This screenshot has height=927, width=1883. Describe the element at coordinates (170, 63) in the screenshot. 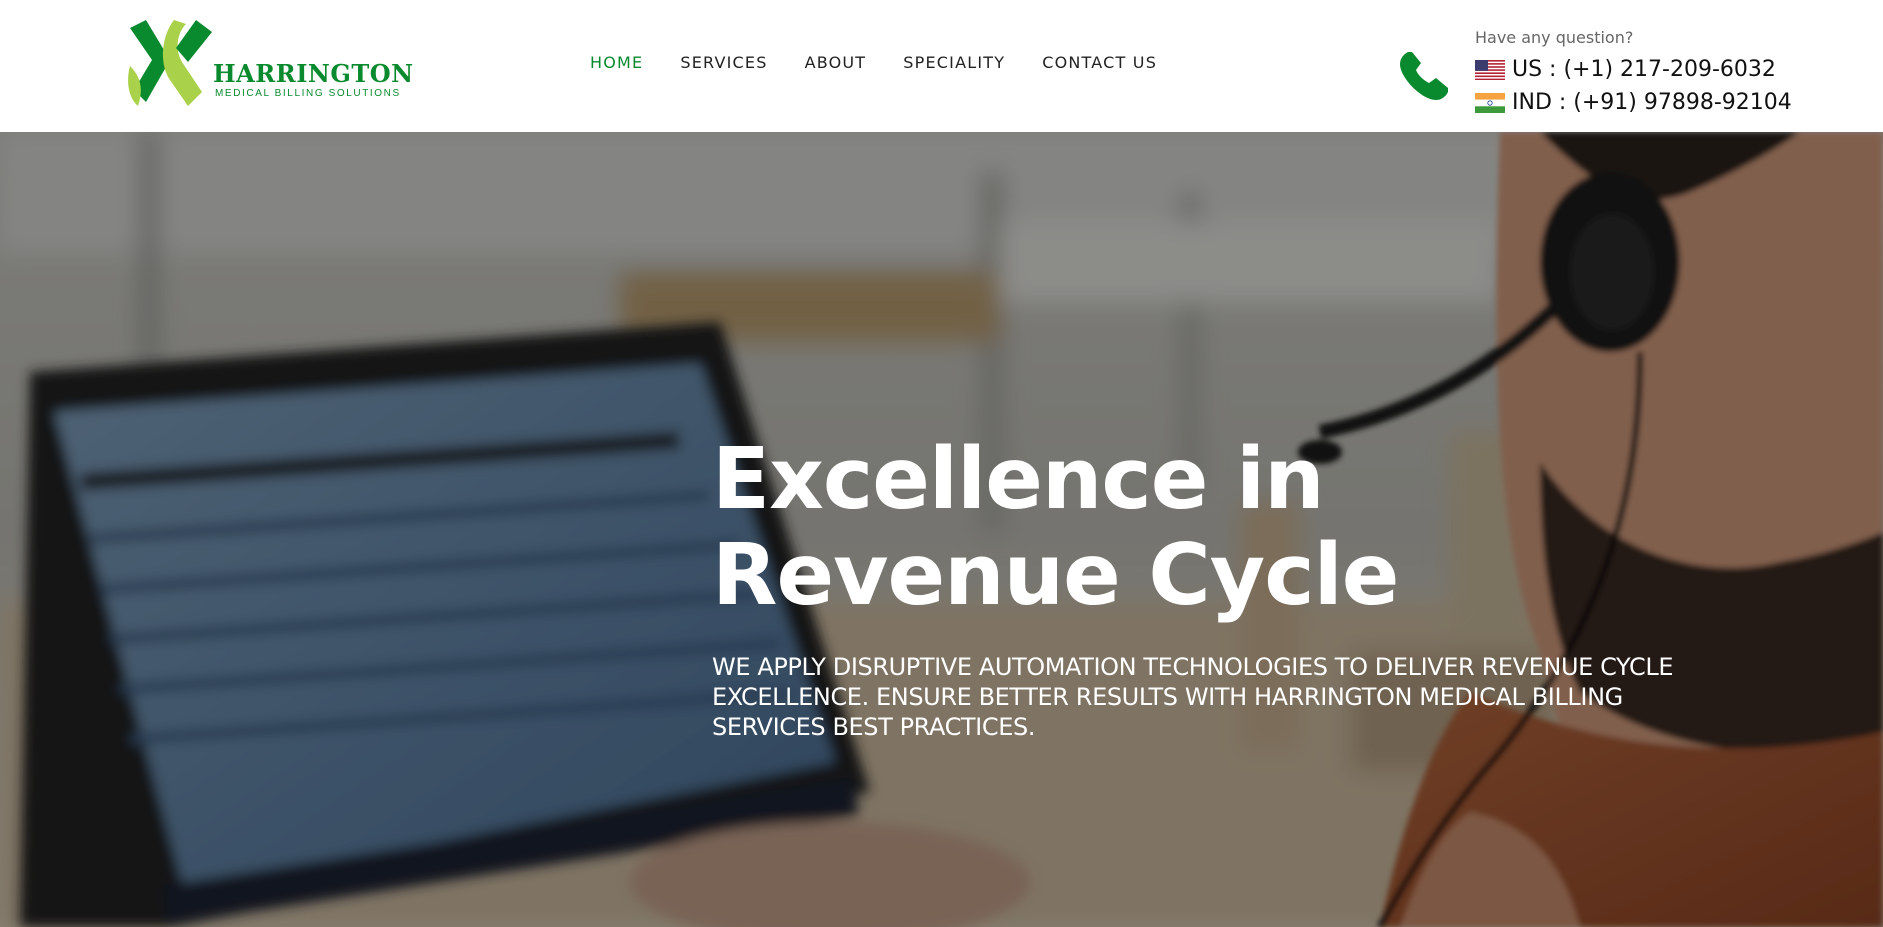

I see `logo-mark-icon` at that location.